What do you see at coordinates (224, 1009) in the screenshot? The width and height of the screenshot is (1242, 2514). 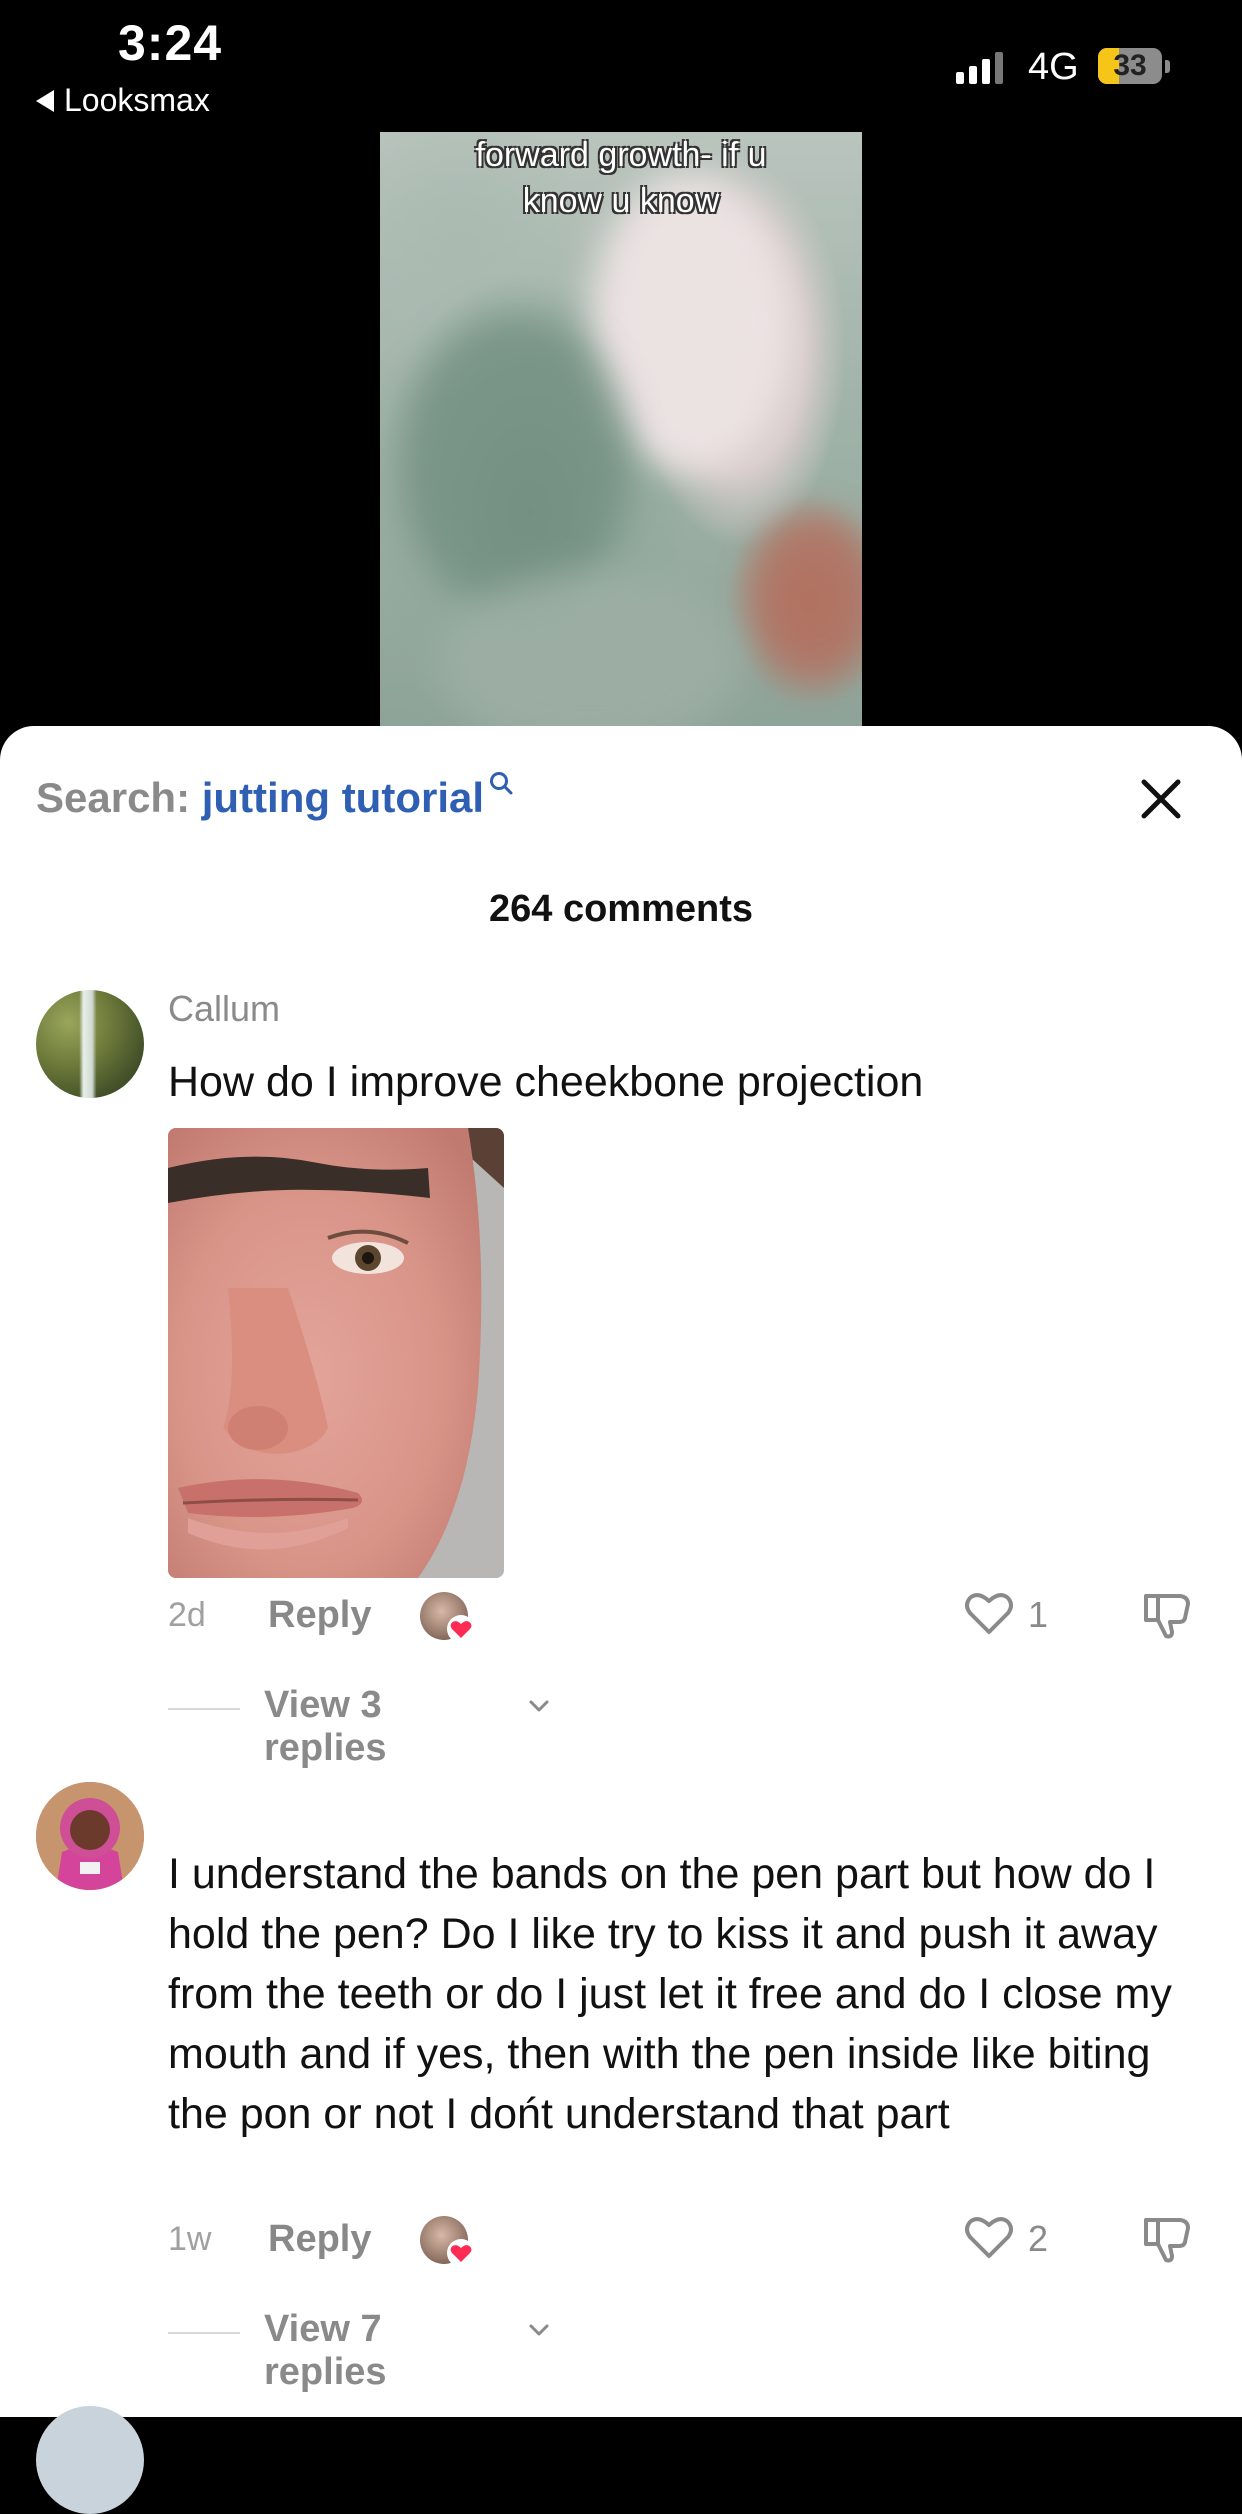 I see `comment-username: Callum` at bounding box center [224, 1009].